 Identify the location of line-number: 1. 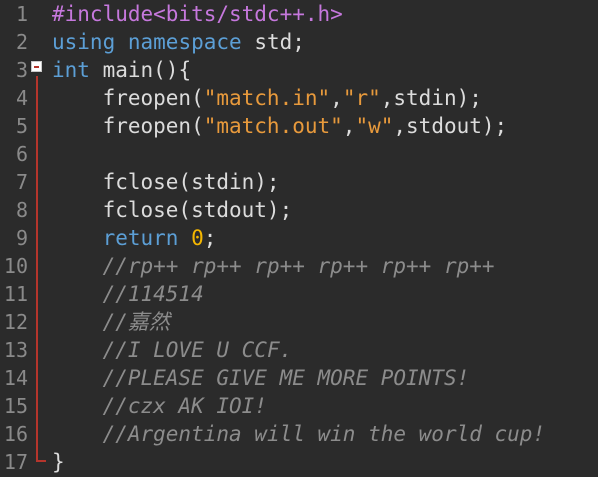
(21, 14).